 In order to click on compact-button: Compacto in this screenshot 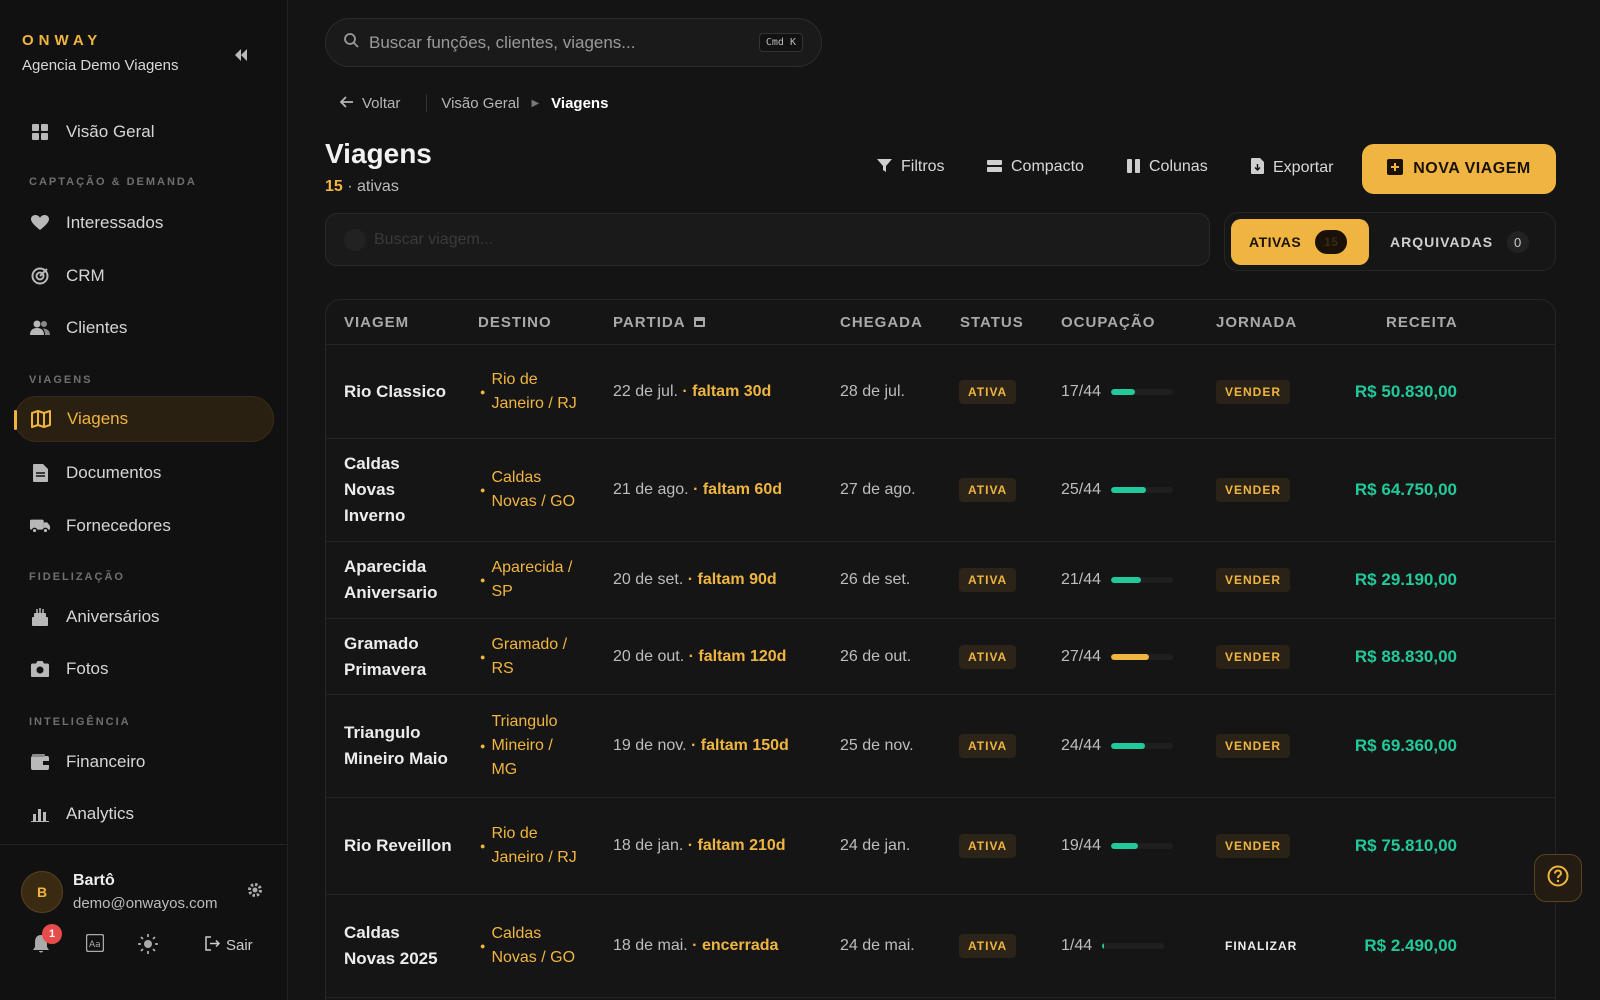, I will do `click(1035, 167)`.